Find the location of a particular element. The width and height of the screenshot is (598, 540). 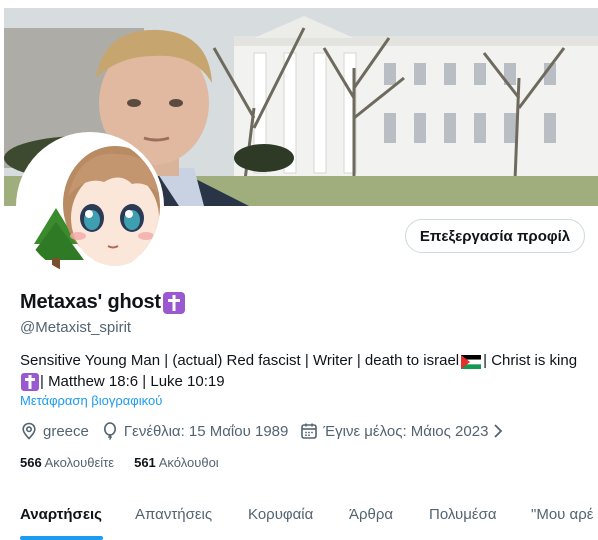

profile-avatar is located at coordinates (90, 206).